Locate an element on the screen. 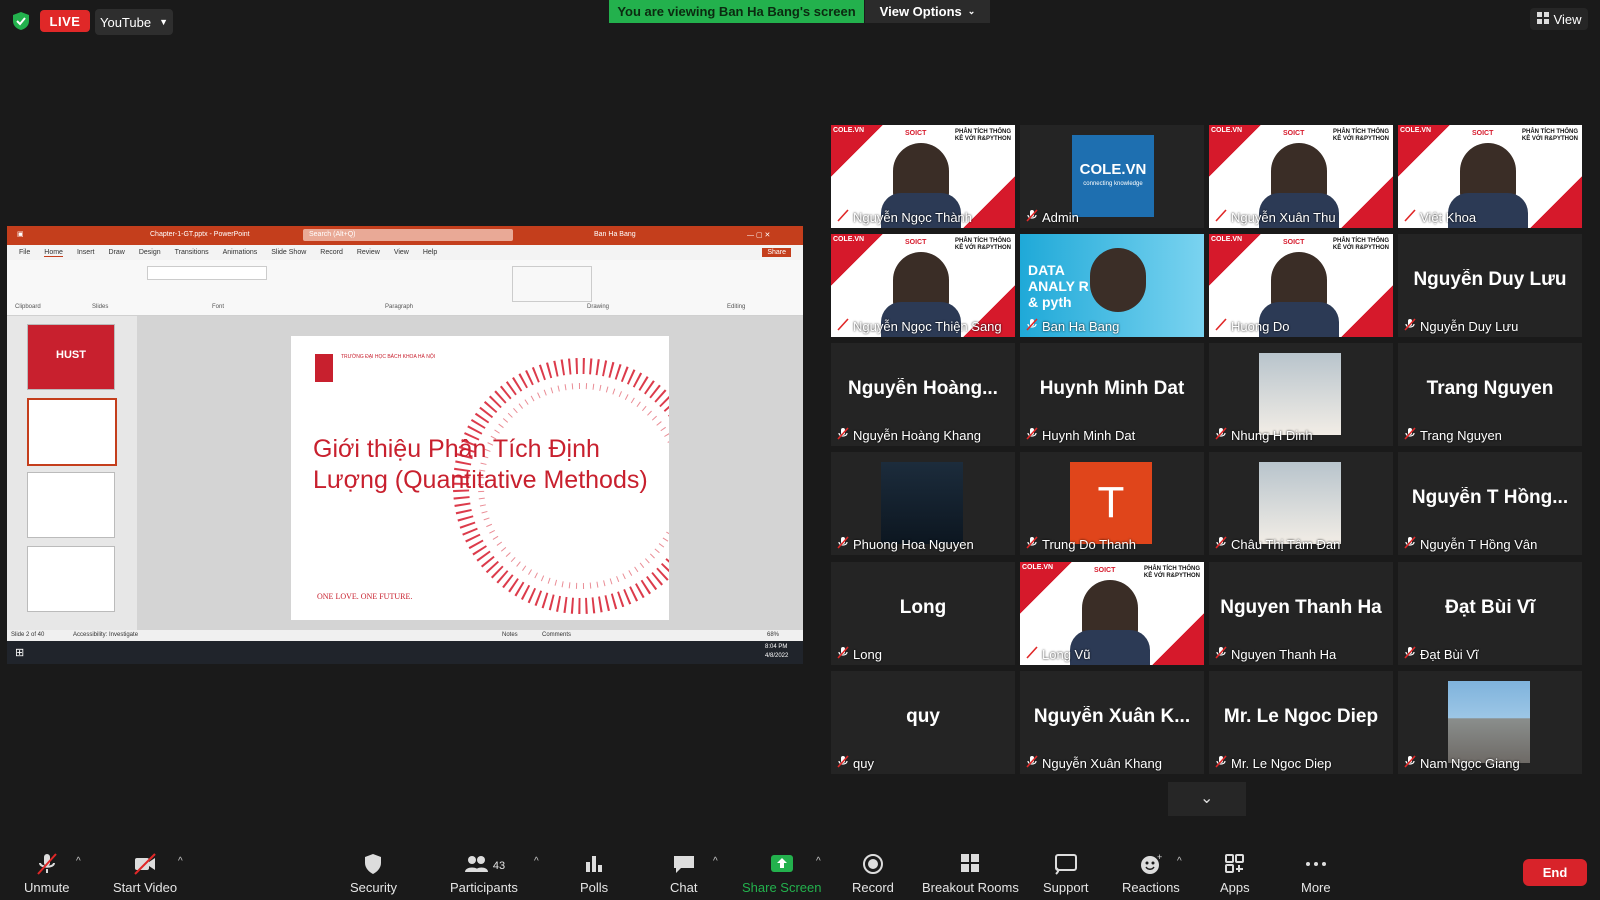  apps-button: Apps is located at coordinates (1235, 876).